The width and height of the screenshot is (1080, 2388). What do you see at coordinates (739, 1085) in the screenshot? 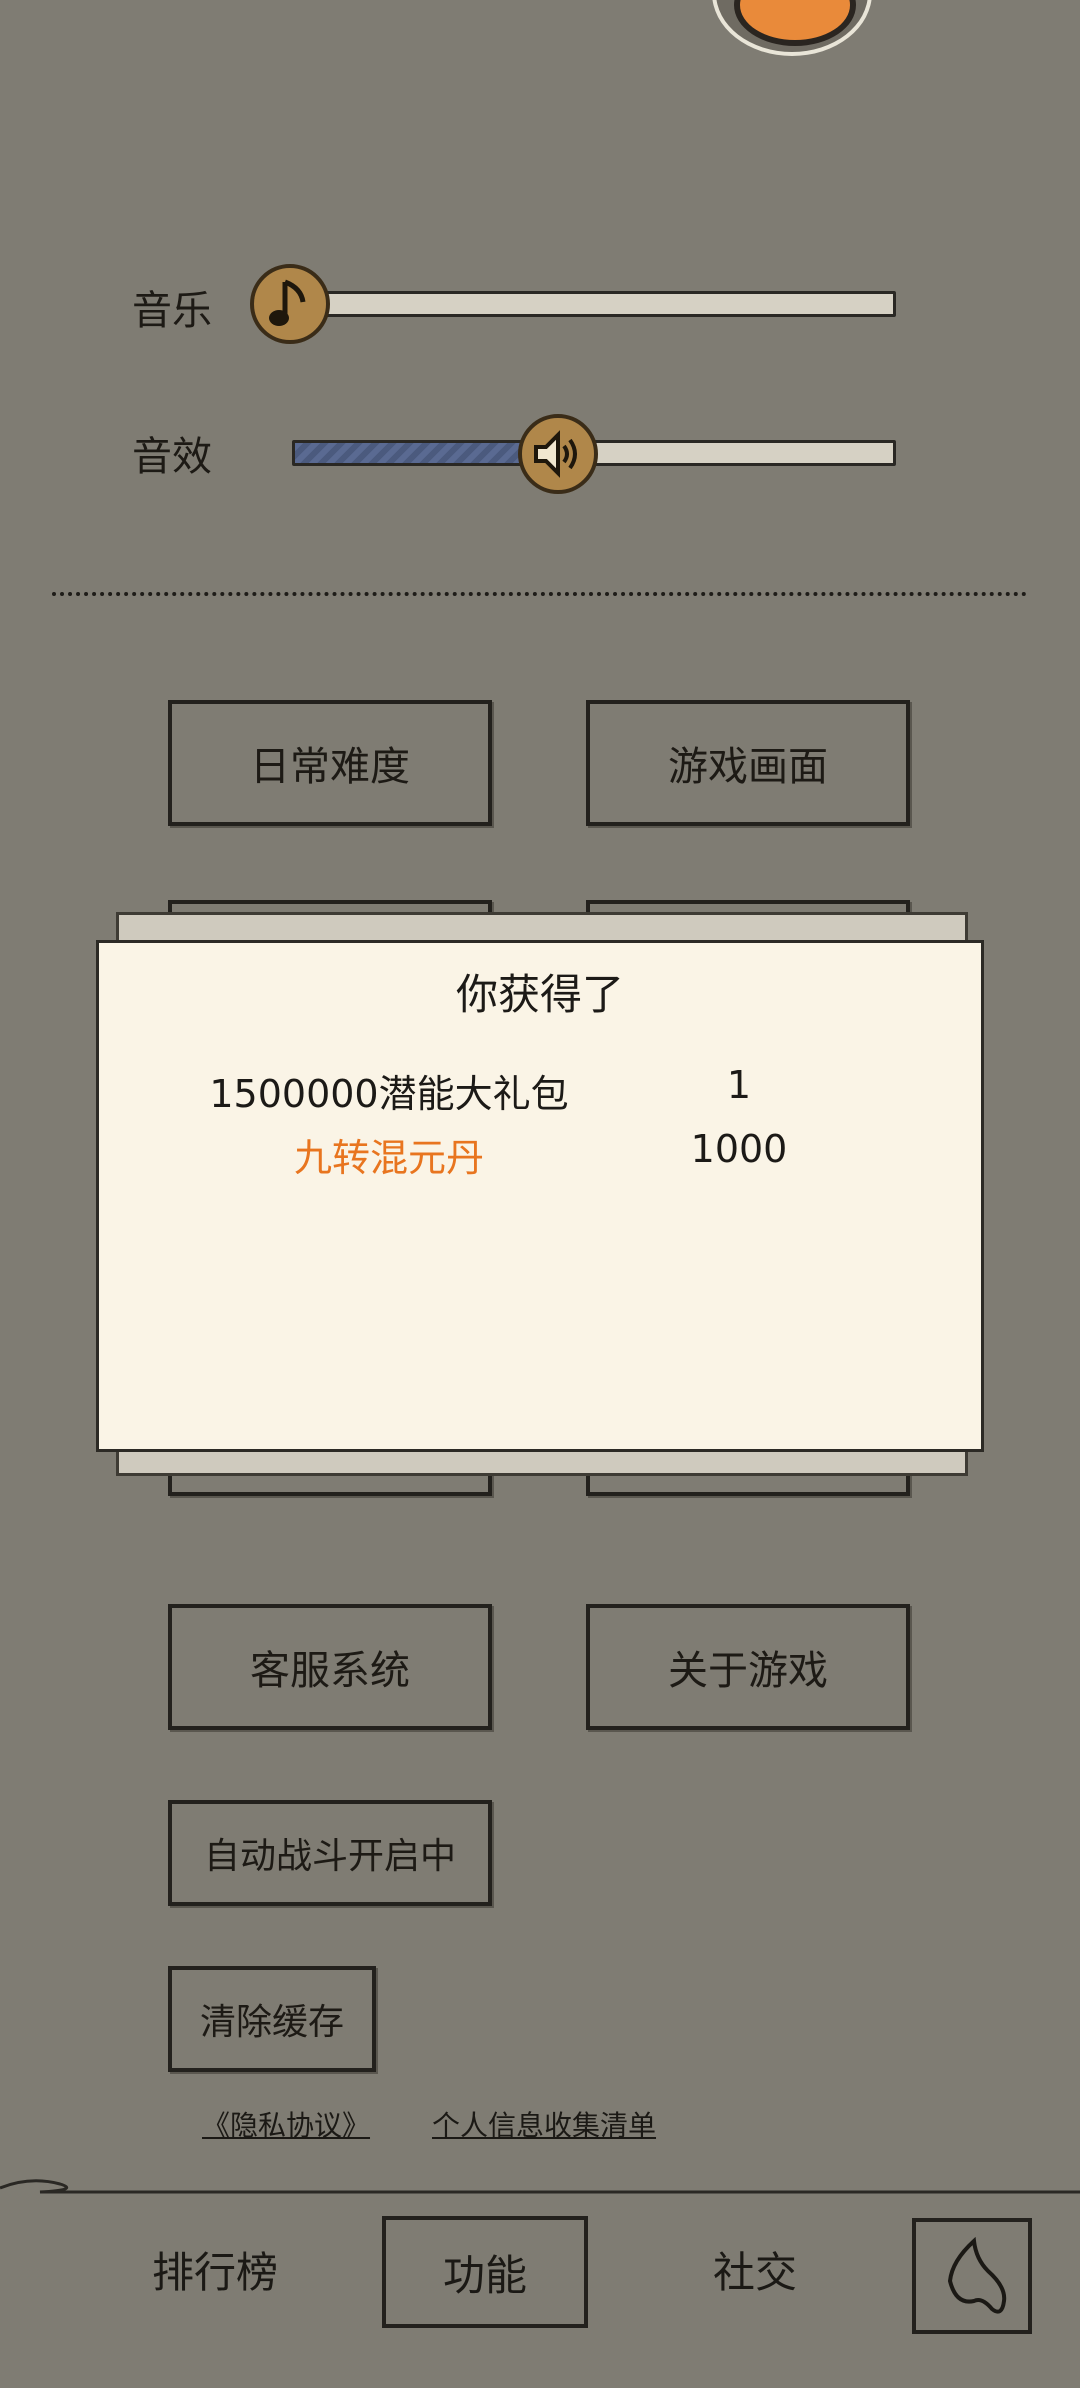
I see `reward-qty: 1` at bounding box center [739, 1085].